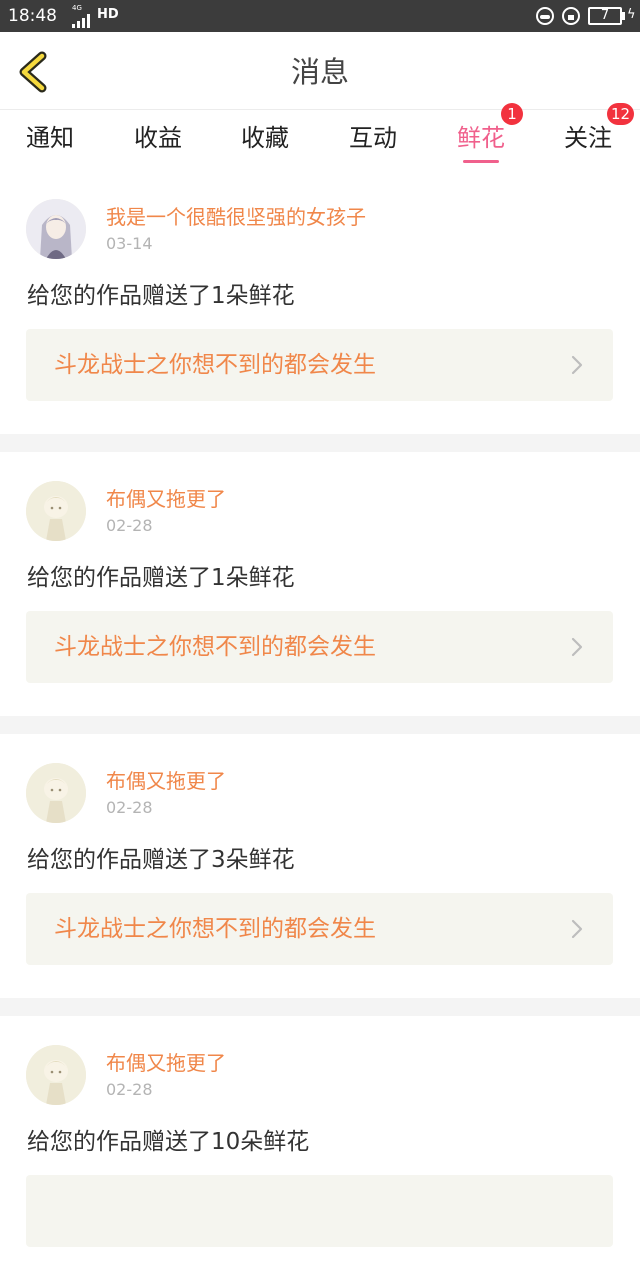 The height and width of the screenshot is (1280, 640). Describe the element at coordinates (161, 860) in the screenshot. I see `message-text: 给您的作品赠送了3朵鲜花` at that location.